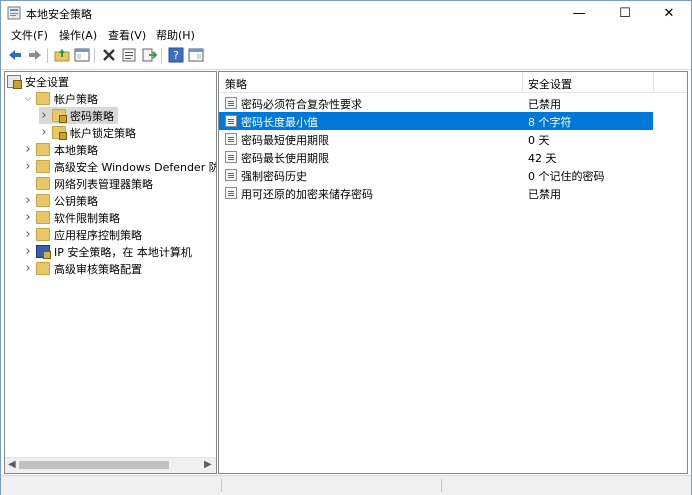 Image resolution: width=692 pixels, height=495 pixels. Describe the element at coordinates (346, 485) in the screenshot. I see `status-bar` at that location.